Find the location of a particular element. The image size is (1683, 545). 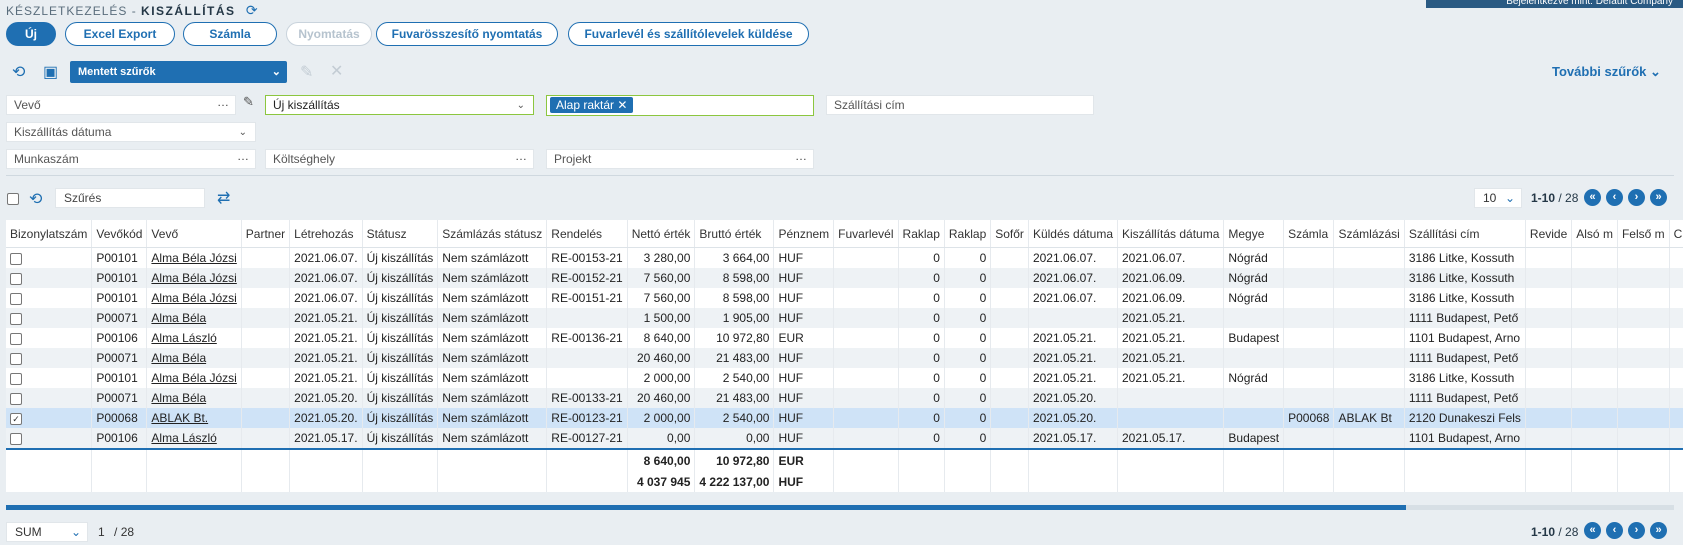

customer-link: ABLAK Bt. is located at coordinates (179, 418).